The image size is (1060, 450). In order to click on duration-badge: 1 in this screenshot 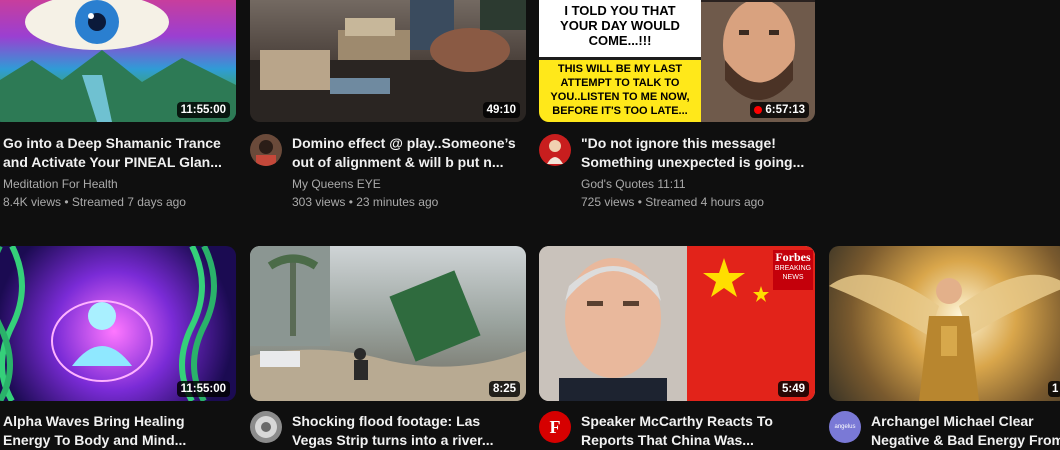, I will do `click(1054, 389)`.